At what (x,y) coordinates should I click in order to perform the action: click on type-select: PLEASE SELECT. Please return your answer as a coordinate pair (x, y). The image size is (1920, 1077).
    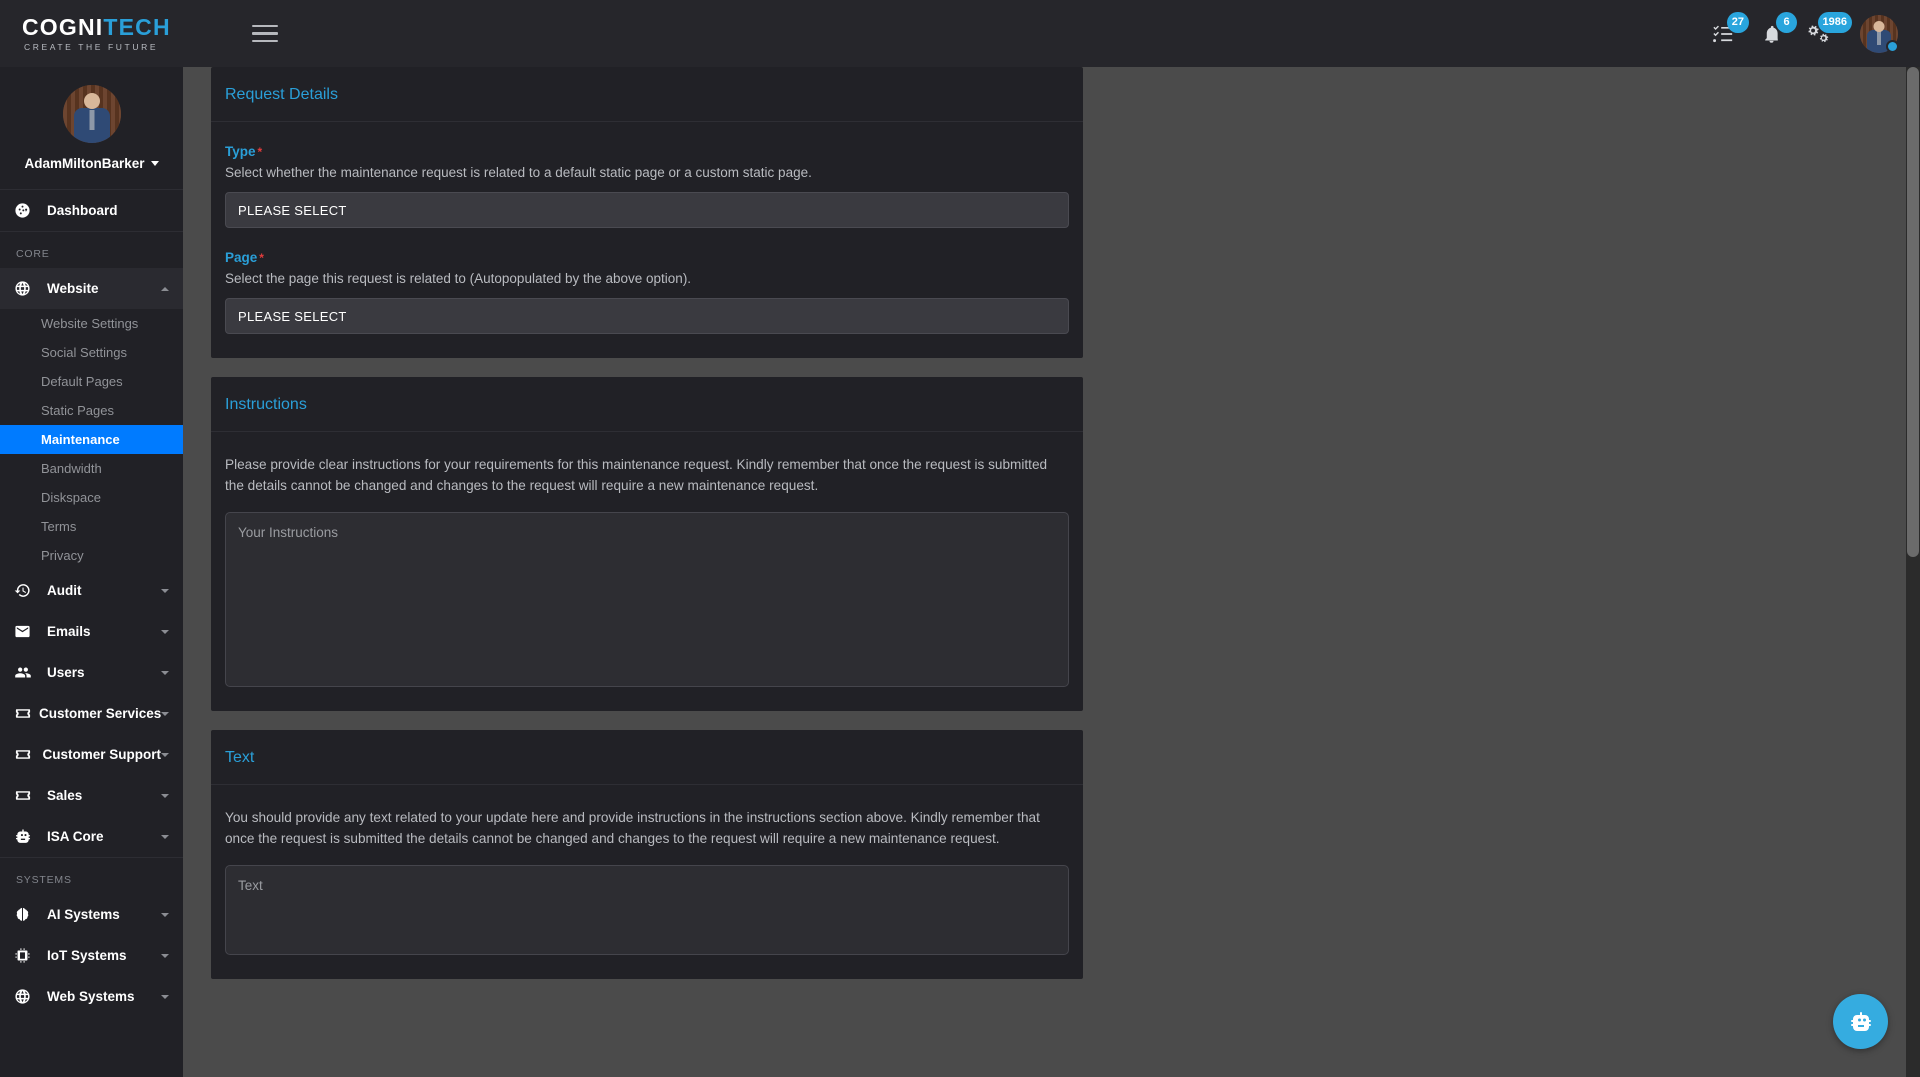
    Looking at the image, I should click on (647, 210).